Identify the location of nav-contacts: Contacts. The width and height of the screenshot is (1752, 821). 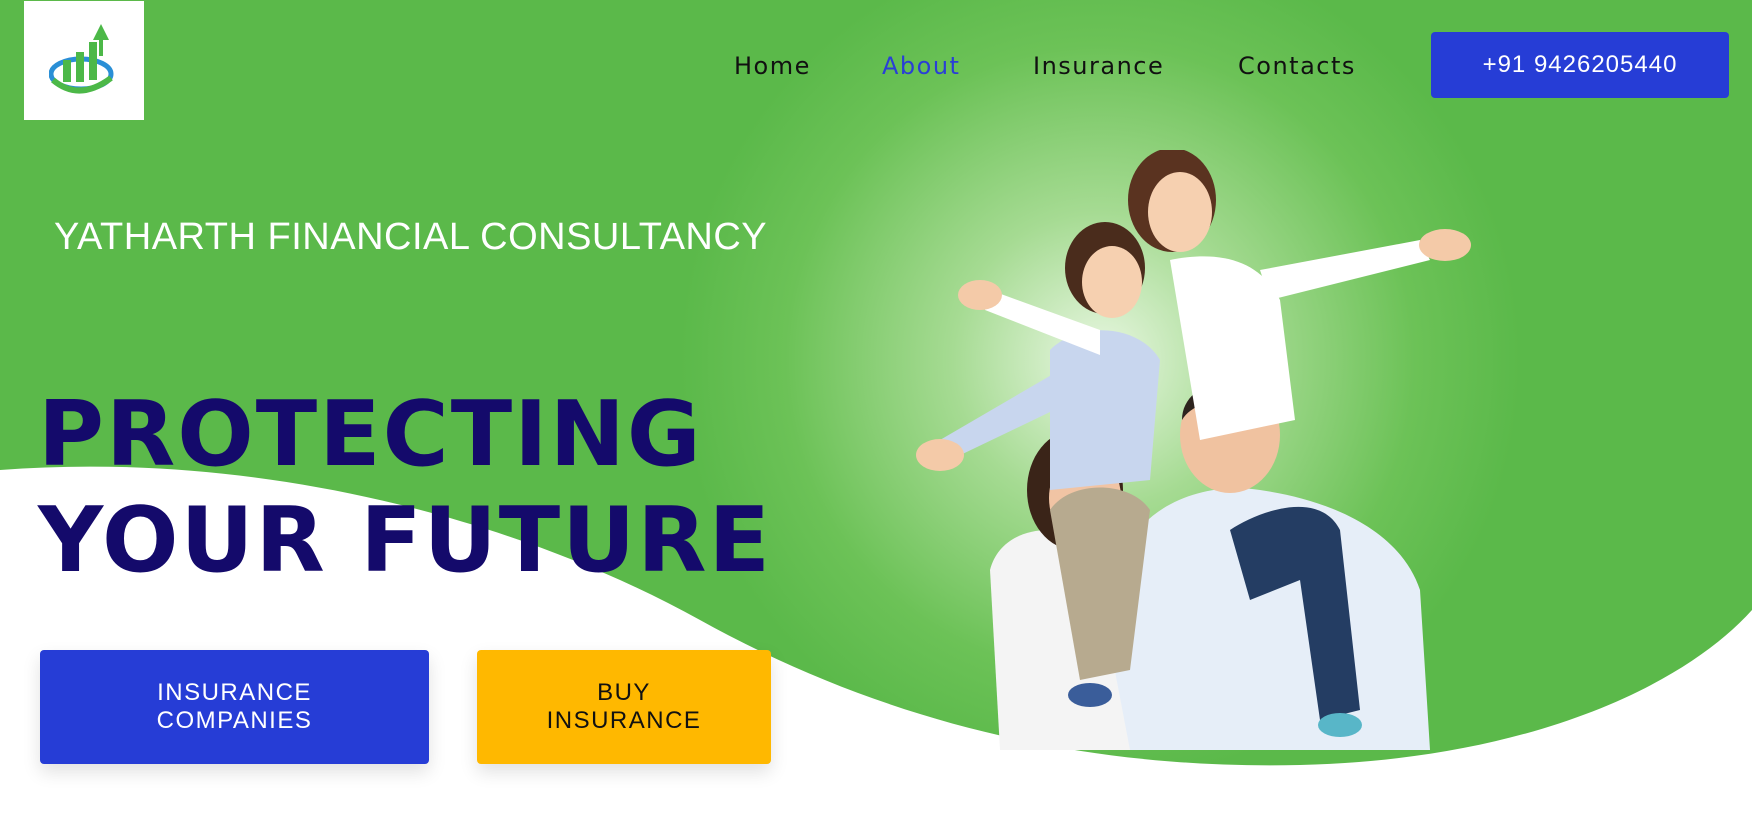
(1297, 66).